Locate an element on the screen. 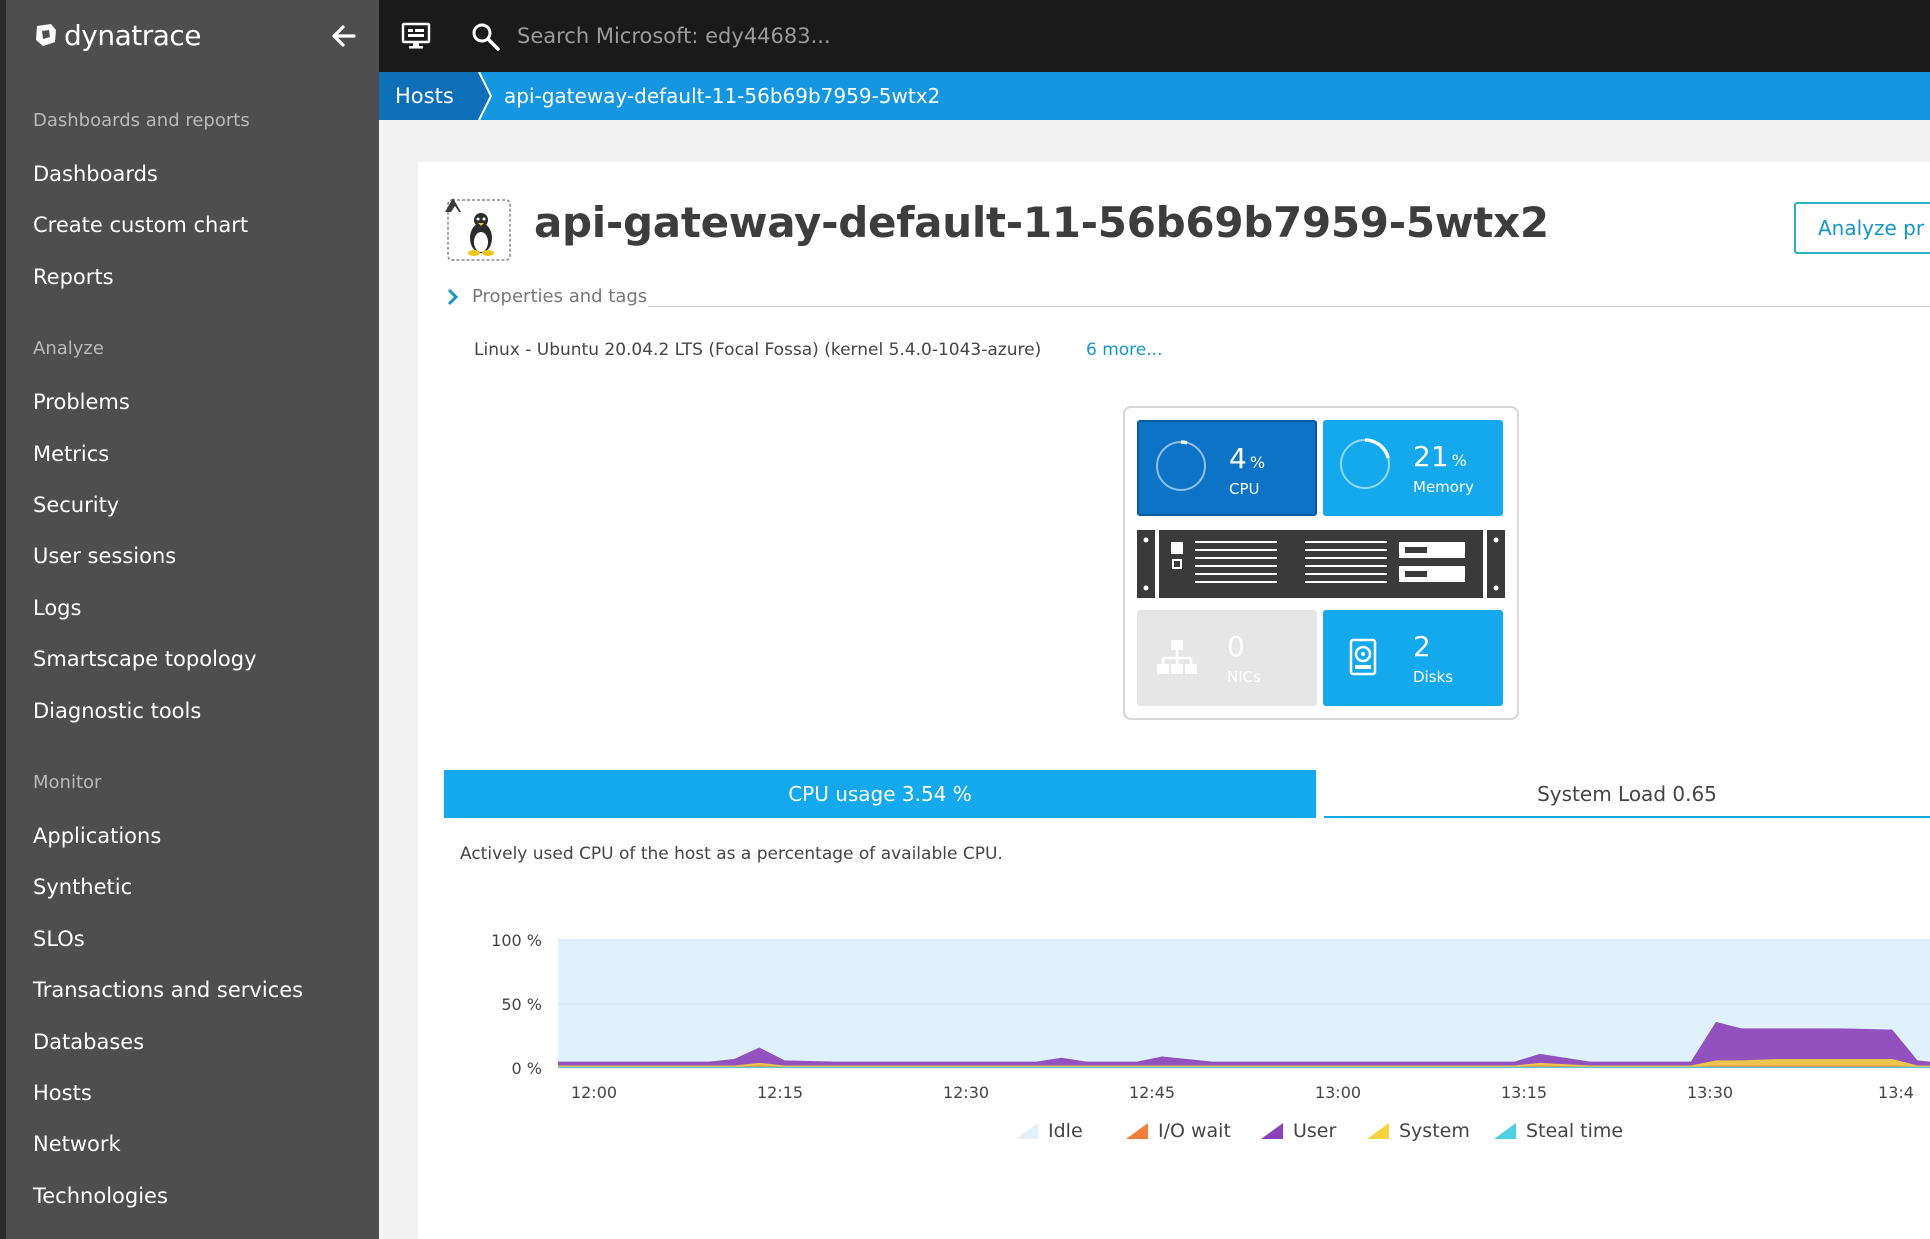  cpu-label: CPU is located at coordinates (1244, 489).